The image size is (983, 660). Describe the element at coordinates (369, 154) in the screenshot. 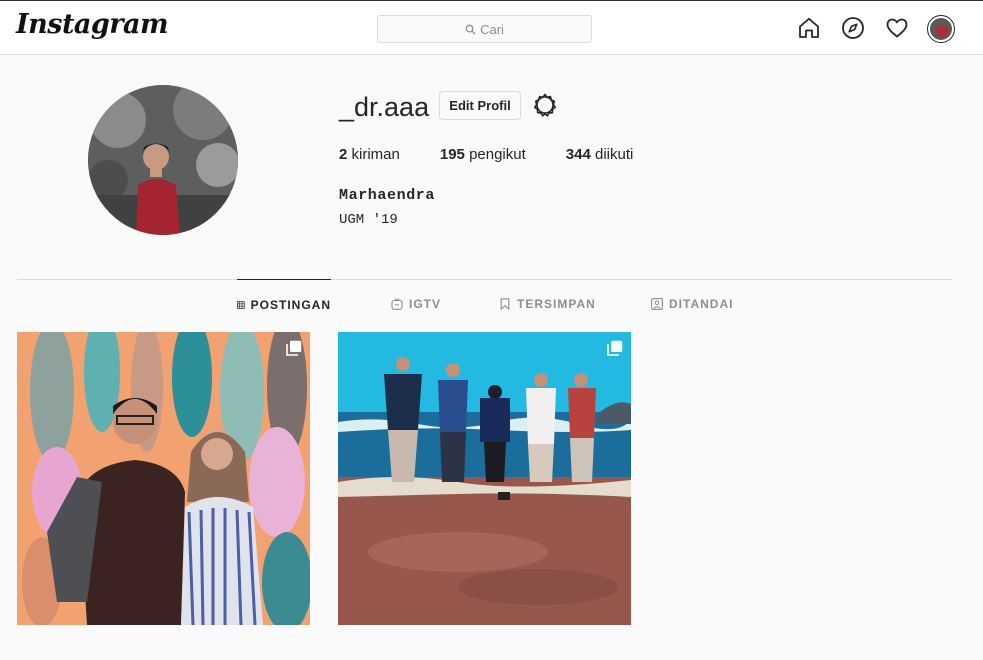

I see `posts-count: 2 kiriman` at that location.